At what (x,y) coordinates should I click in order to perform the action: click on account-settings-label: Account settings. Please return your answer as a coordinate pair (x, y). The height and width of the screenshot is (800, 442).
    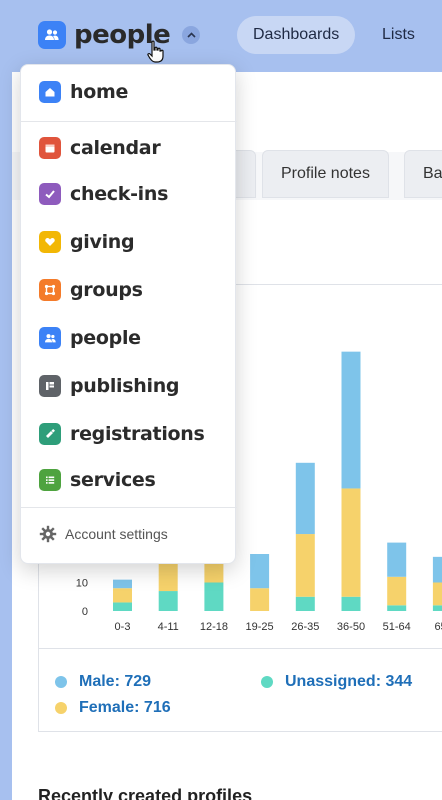
    Looking at the image, I should click on (116, 534).